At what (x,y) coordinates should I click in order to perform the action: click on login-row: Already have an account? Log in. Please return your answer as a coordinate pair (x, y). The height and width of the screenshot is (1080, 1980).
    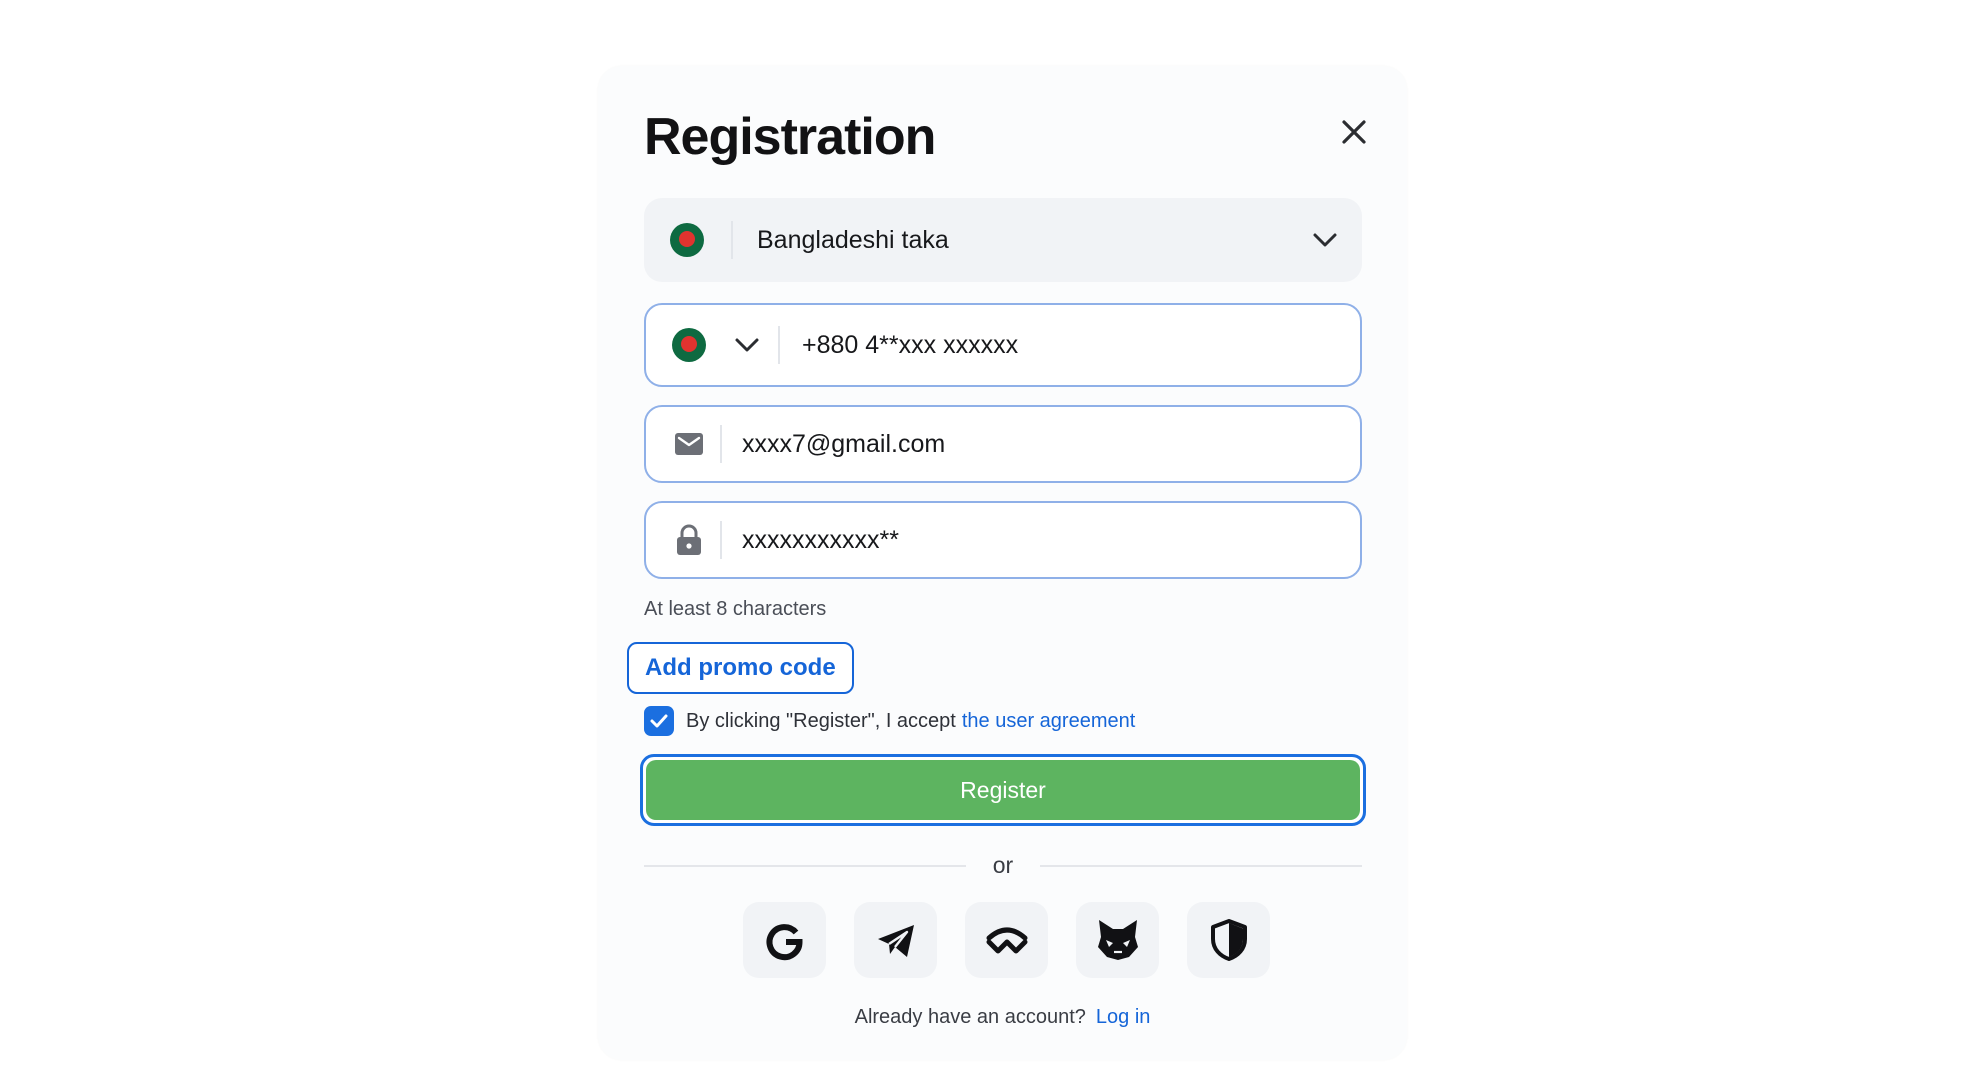
    Looking at the image, I should click on (1002, 1017).